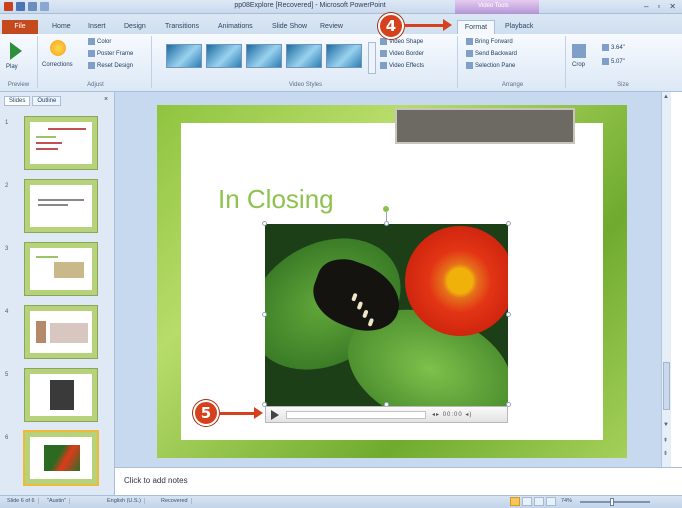 The width and height of the screenshot is (682, 508). I want to click on size-group-label: Size, so click(623, 85).